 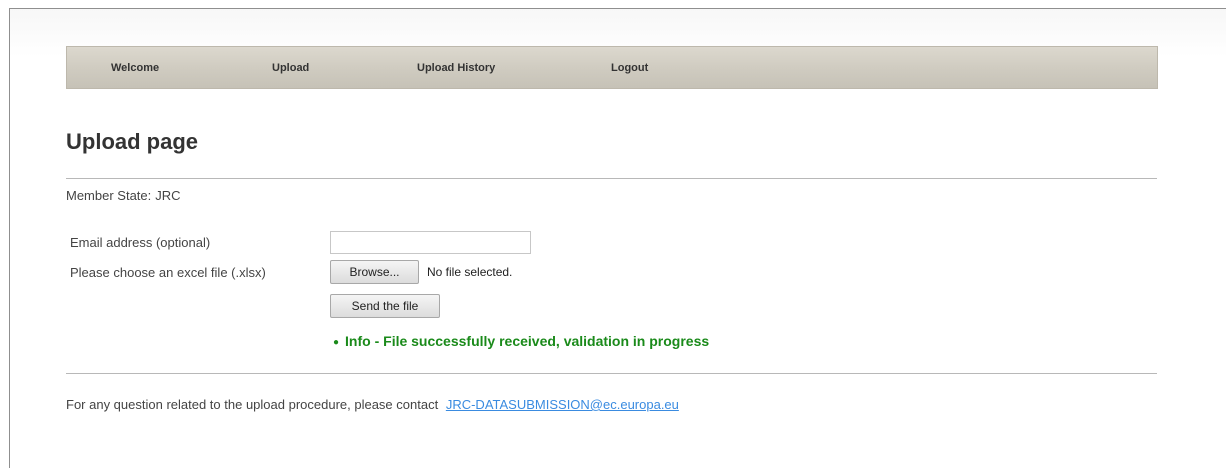 I want to click on page-title: Upload page, so click(x=132, y=141).